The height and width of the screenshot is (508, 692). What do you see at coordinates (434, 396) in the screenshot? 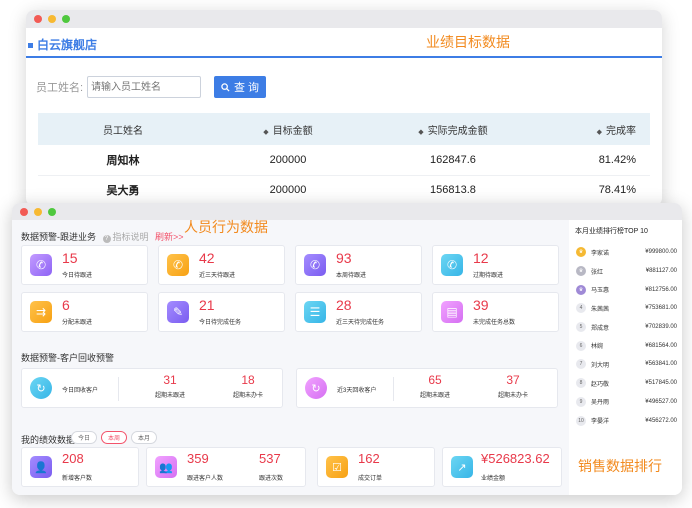
I see `stat-label: 超期未跟进` at bounding box center [434, 396].